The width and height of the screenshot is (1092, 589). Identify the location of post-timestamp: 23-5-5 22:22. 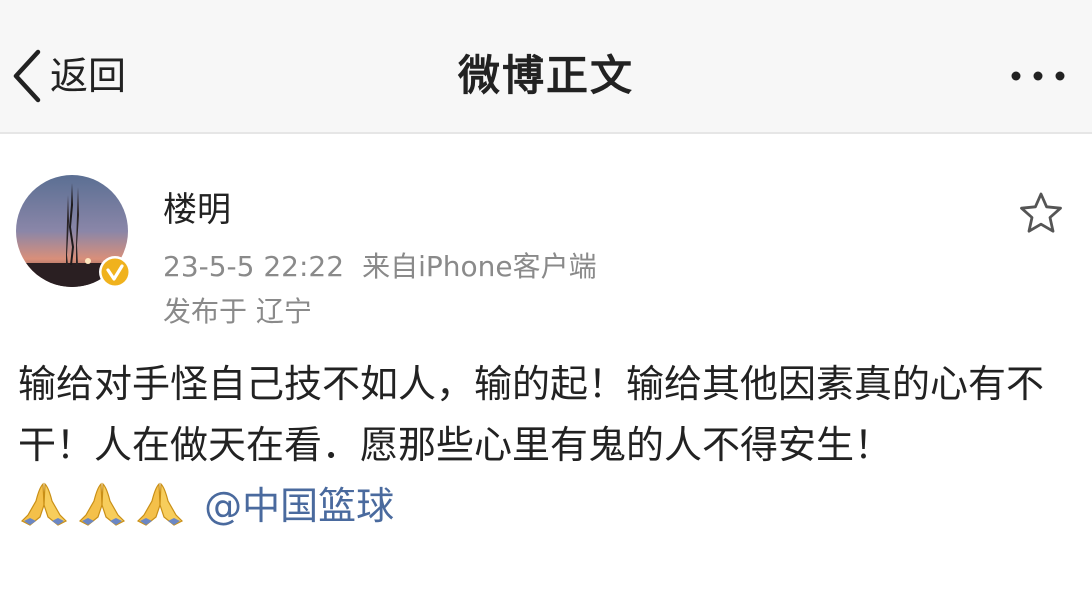
(254, 266).